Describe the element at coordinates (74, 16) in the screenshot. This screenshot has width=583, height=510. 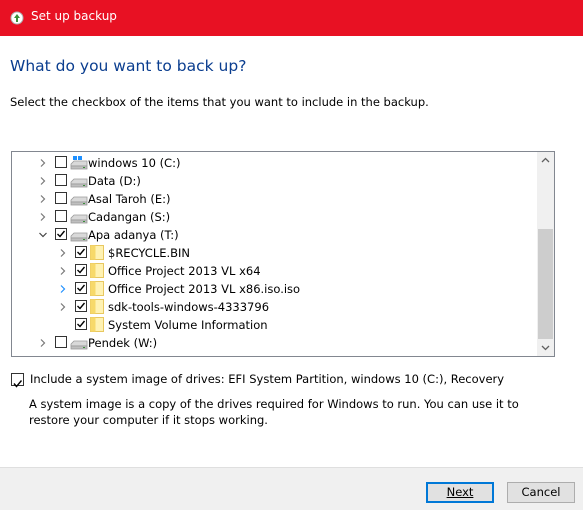
I see `window-title: Set up backup` at that location.